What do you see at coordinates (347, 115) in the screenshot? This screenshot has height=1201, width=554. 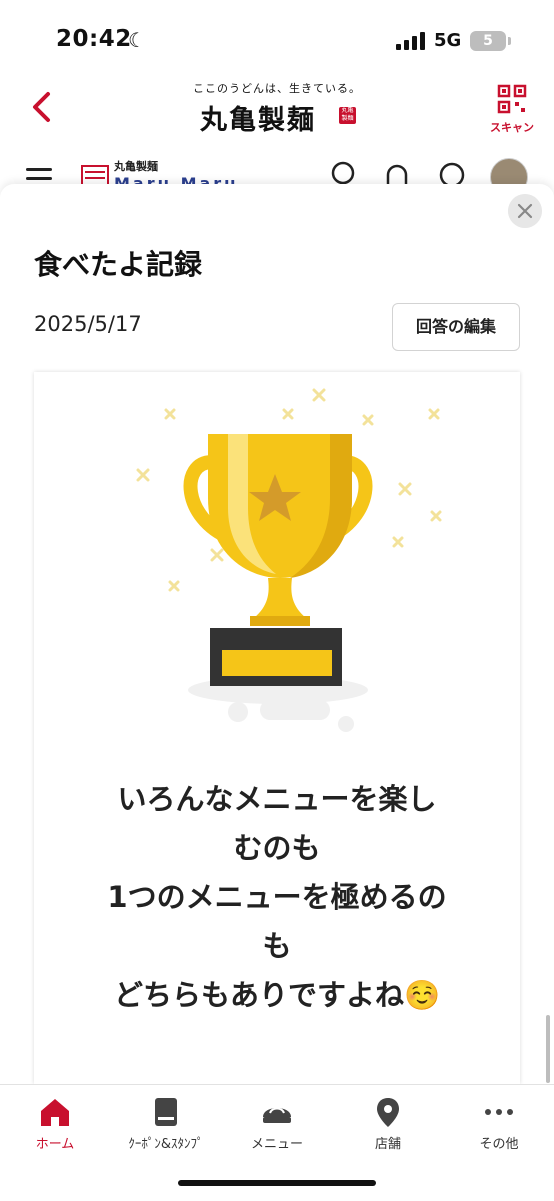 I see `logo-seal: 丸亀 製麺` at bounding box center [347, 115].